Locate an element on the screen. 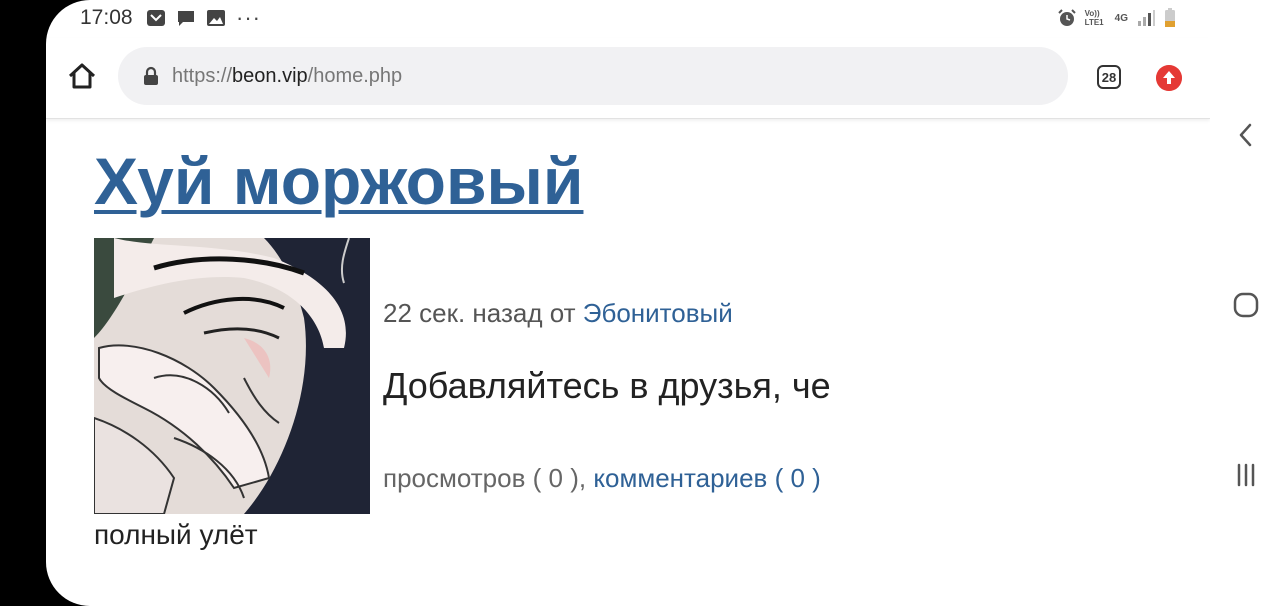 The width and height of the screenshot is (1280, 606). post-time: 22 сек. назад от is located at coordinates (483, 313).